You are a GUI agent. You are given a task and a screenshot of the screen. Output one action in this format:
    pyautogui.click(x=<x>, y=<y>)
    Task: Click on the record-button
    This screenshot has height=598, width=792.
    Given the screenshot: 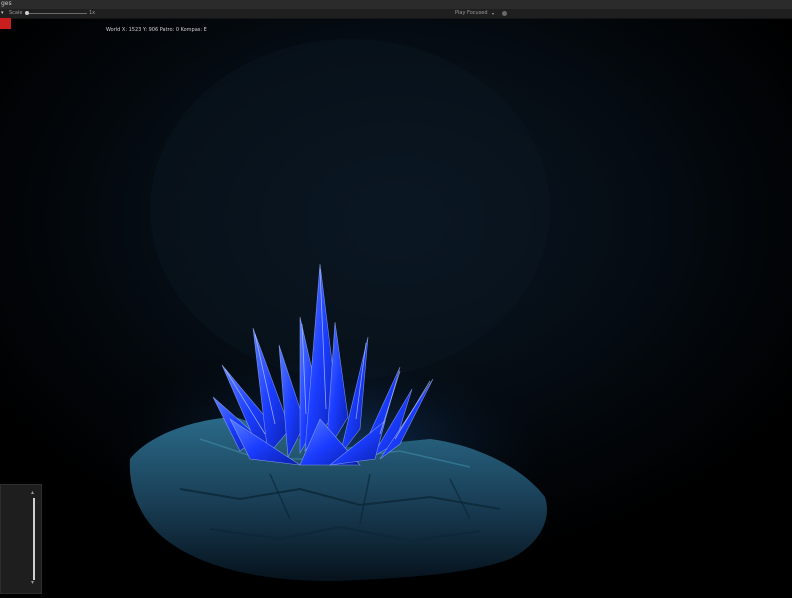 What is the action you would take?
    pyautogui.click(x=5, y=23)
    